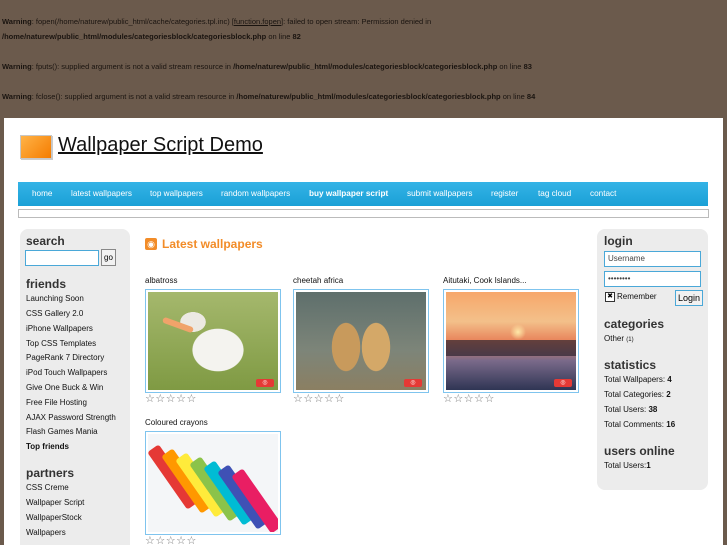  I want to click on rss-icon: ◉, so click(151, 244).